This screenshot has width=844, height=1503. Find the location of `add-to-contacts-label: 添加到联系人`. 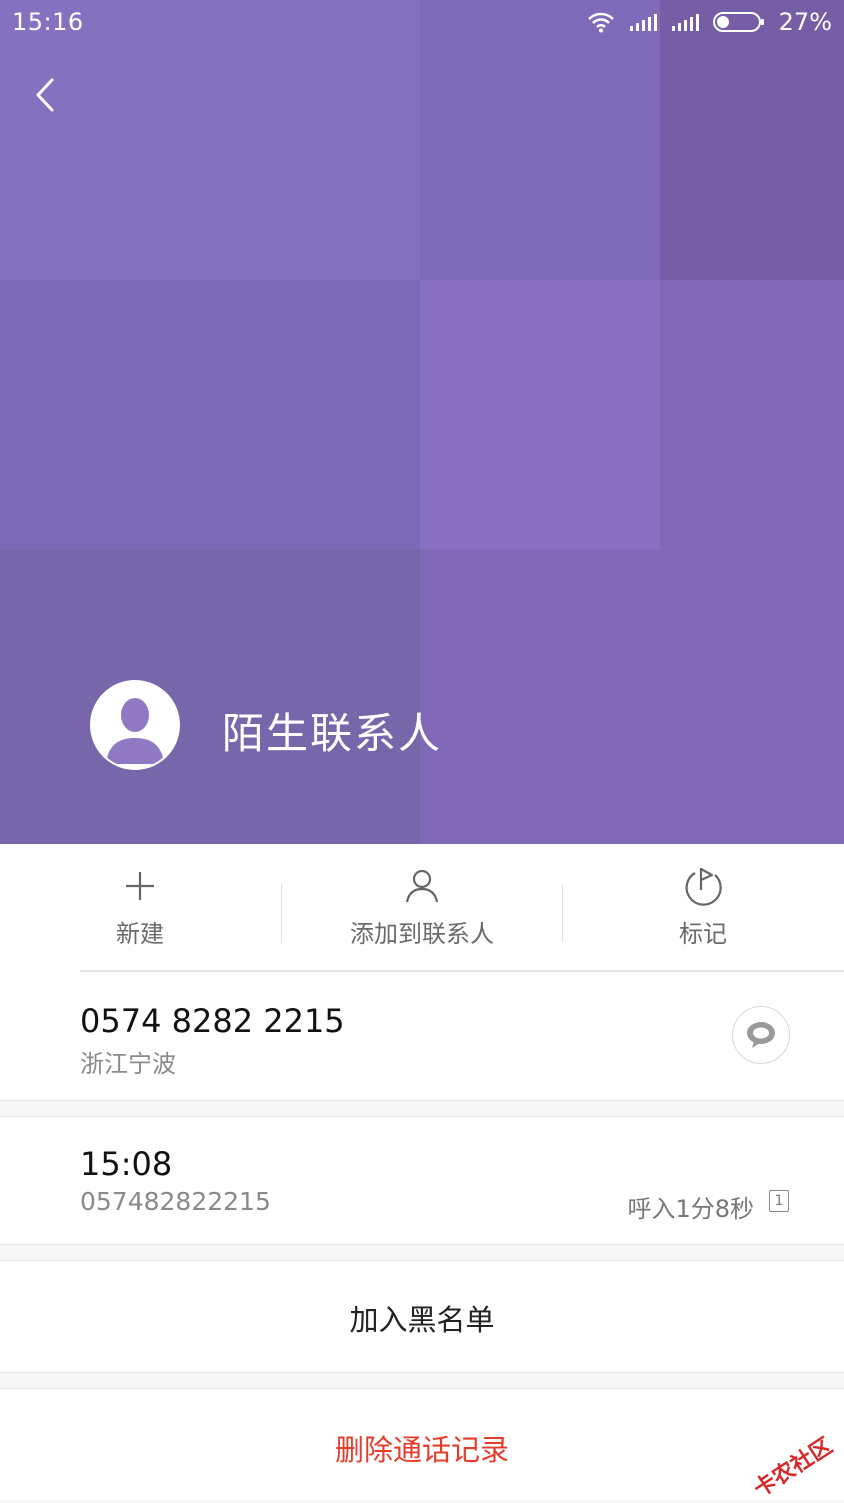

add-to-contacts-label: 添加到联系人 is located at coordinates (422, 934).